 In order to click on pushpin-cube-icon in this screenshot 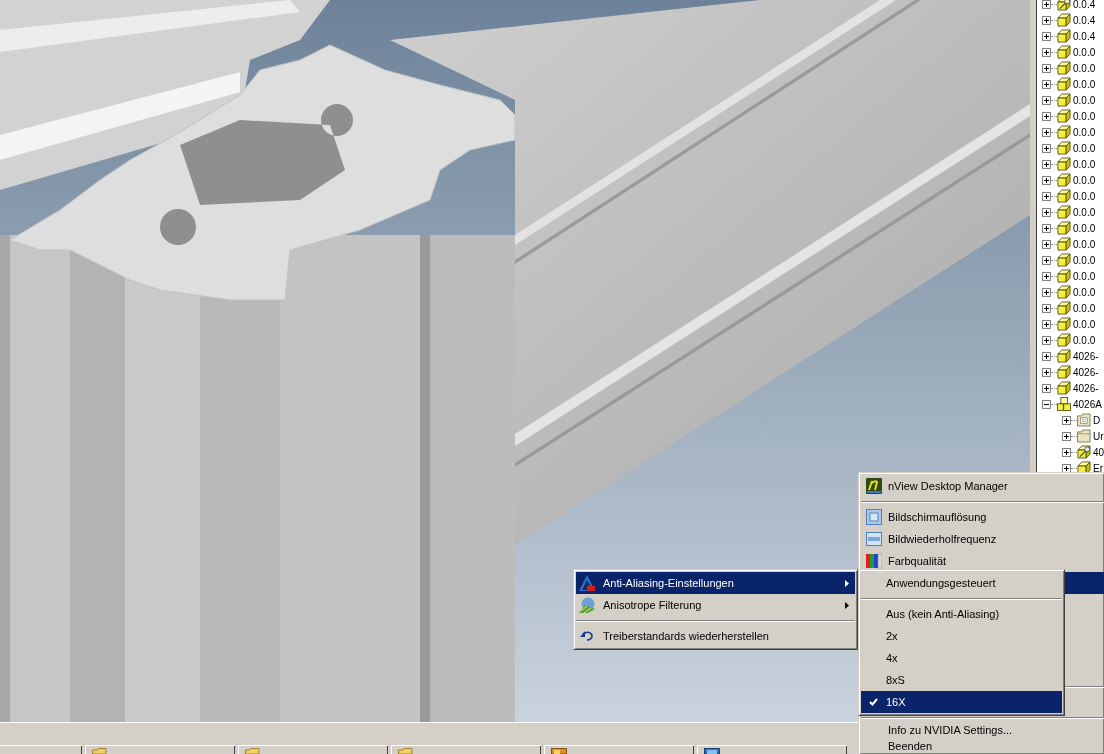, I will do `click(1064, 5)`.